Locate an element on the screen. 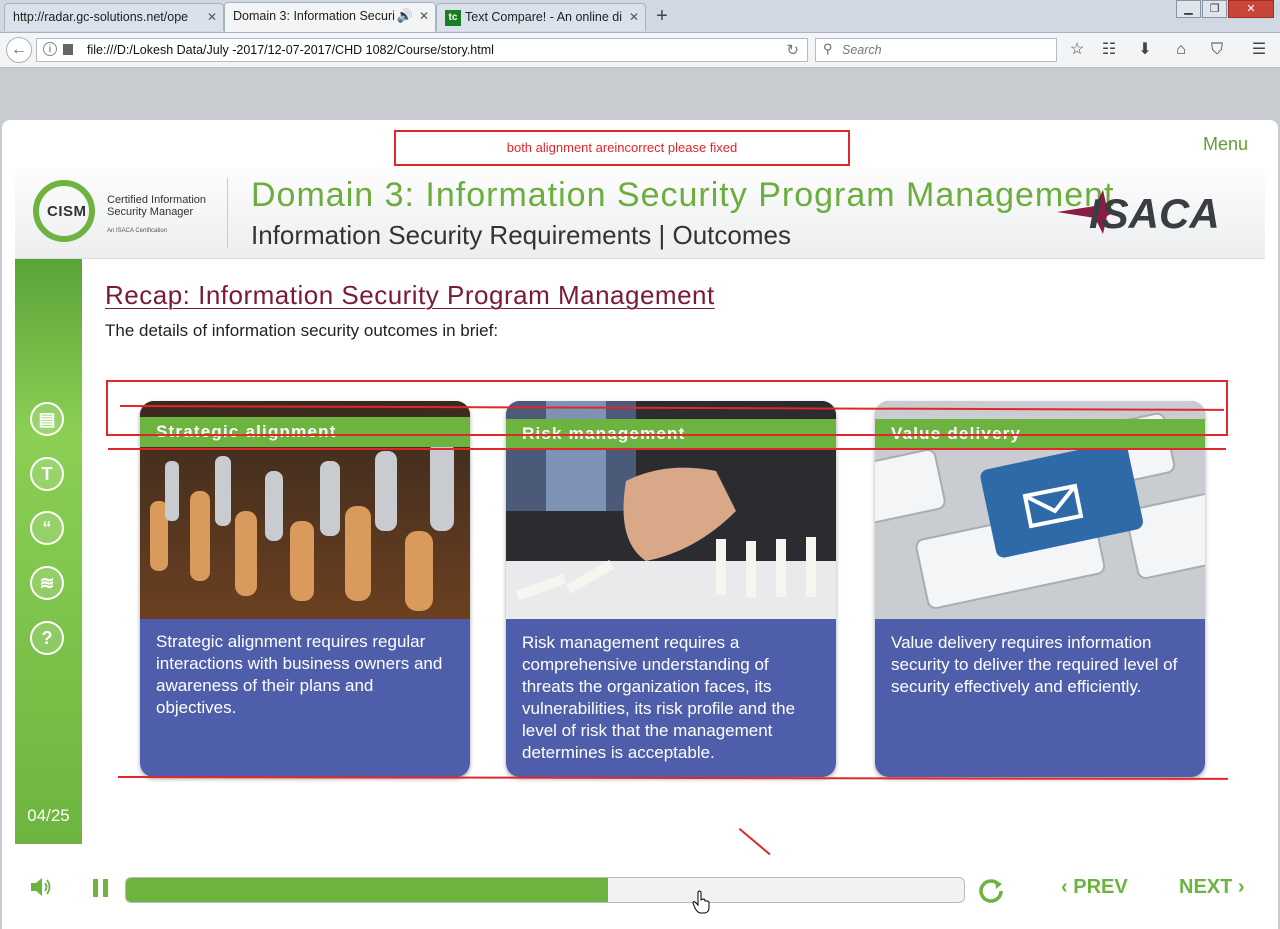 This screenshot has width=1280, height=929. menu-button: Menu is located at coordinates (1225, 144).